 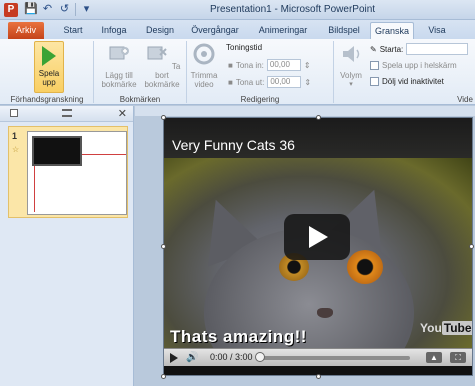 I want to click on tab-review: Granska, so click(x=392, y=30).